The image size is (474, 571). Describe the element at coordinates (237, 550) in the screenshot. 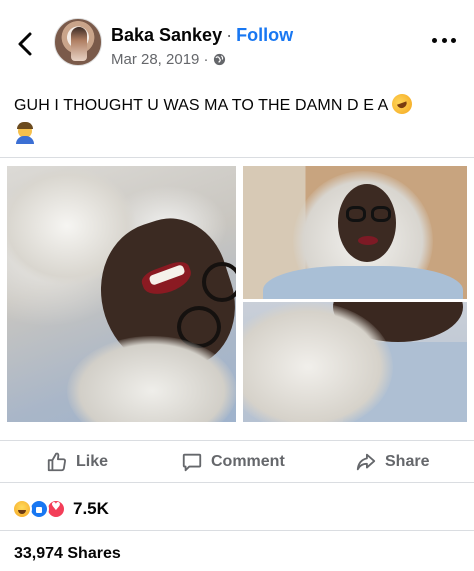

I see `shares-summary: 33,974 Shares` at that location.